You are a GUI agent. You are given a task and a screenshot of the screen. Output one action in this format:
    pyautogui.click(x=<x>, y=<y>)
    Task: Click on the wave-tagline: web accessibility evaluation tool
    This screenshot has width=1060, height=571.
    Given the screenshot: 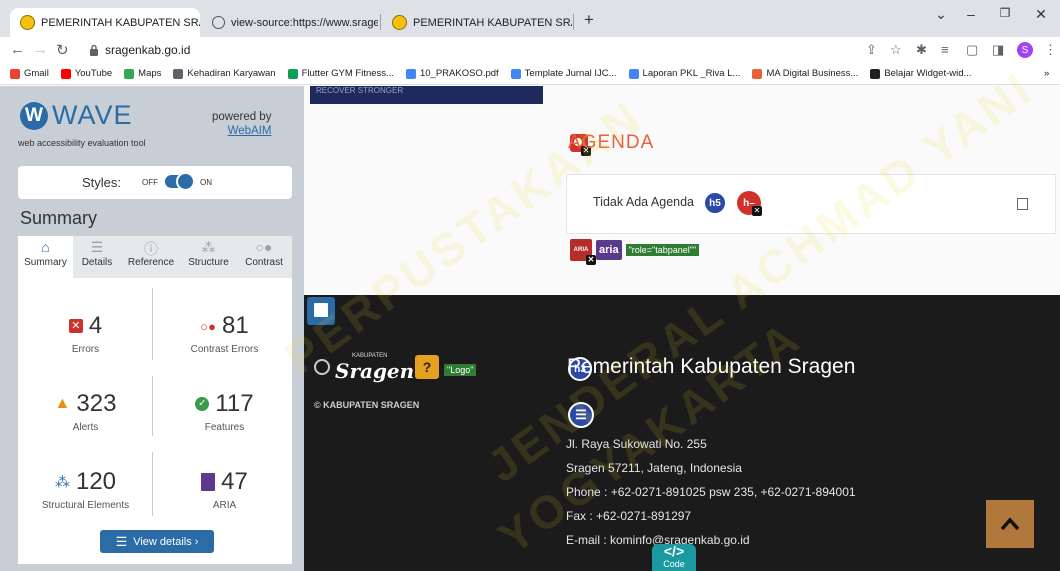 What is the action you would take?
    pyautogui.click(x=82, y=143)
    